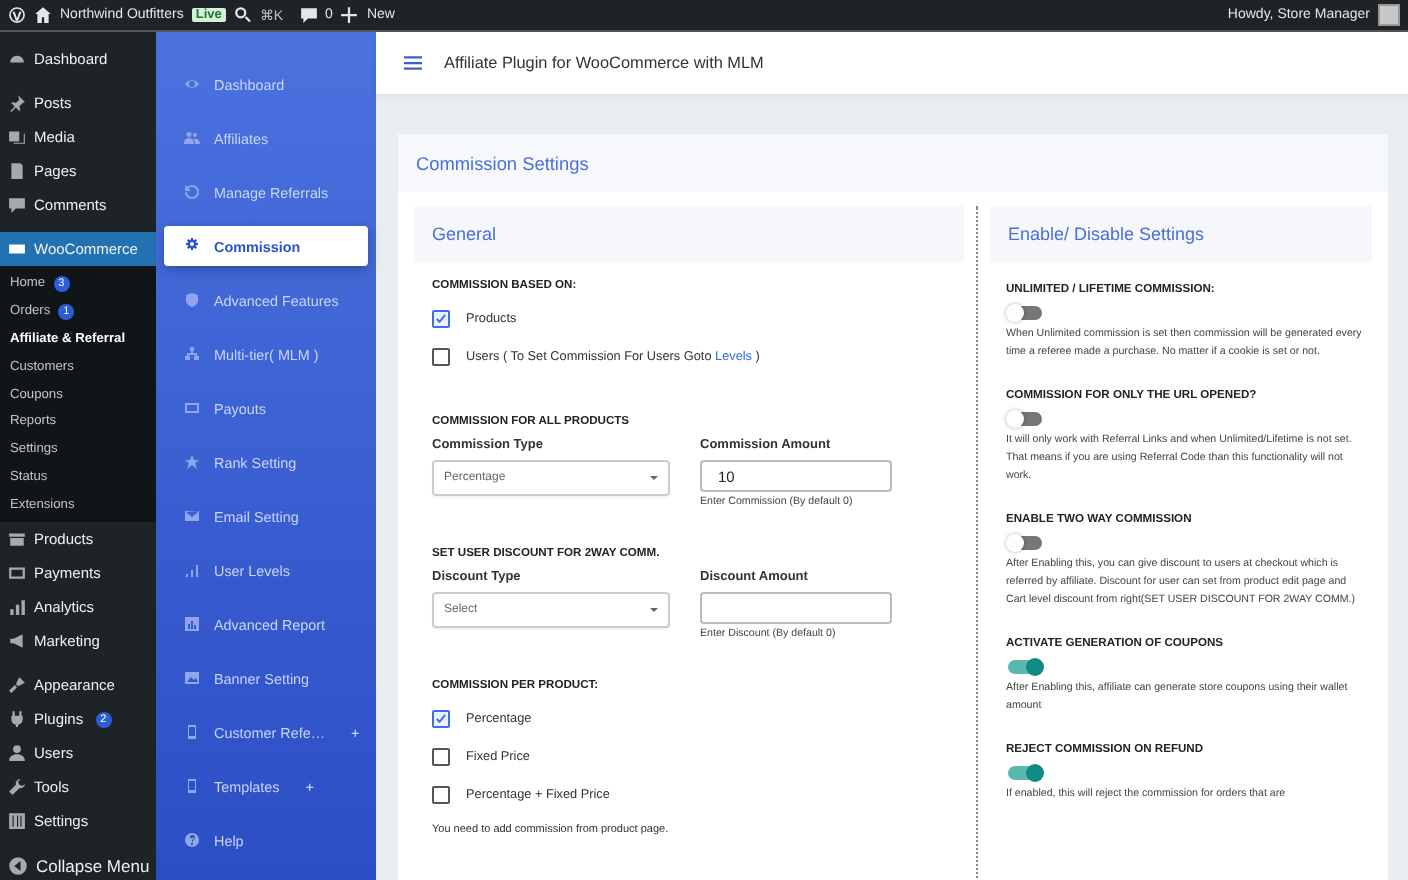 The height and width of the screenshot is (880, 1408). I want to click on comment-icon, so click(308, 15).